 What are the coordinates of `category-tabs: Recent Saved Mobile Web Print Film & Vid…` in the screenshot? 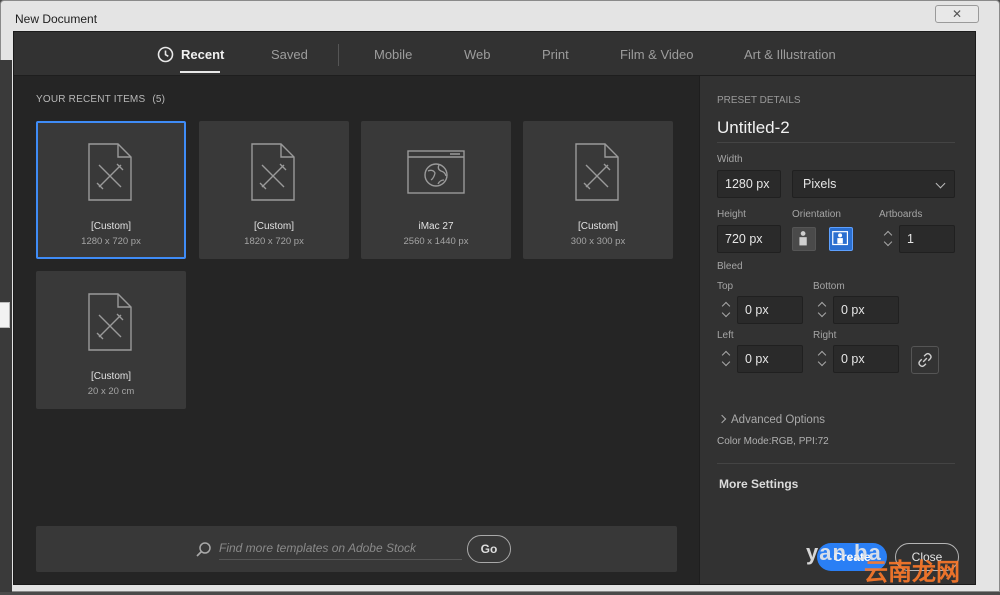 It's located at (494, 54).